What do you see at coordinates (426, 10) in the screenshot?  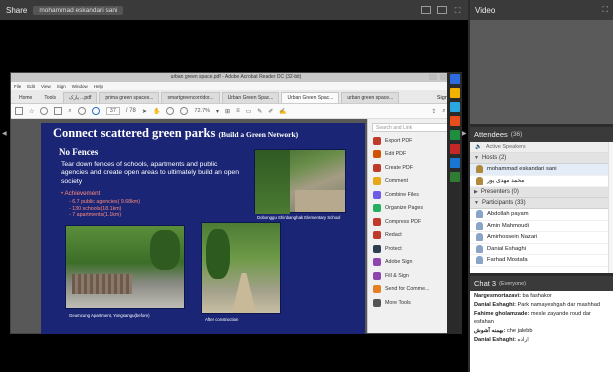 I see `sync-toggle-icon` at bounding box center [426, 10].